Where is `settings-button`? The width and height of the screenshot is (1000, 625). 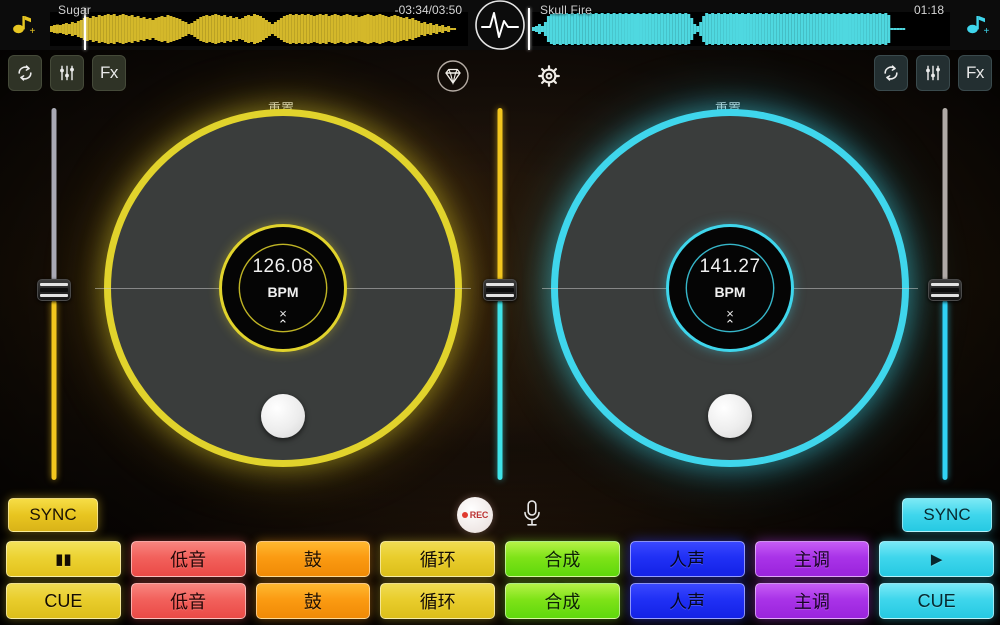 settings-button is located at coordinates (549, 78).